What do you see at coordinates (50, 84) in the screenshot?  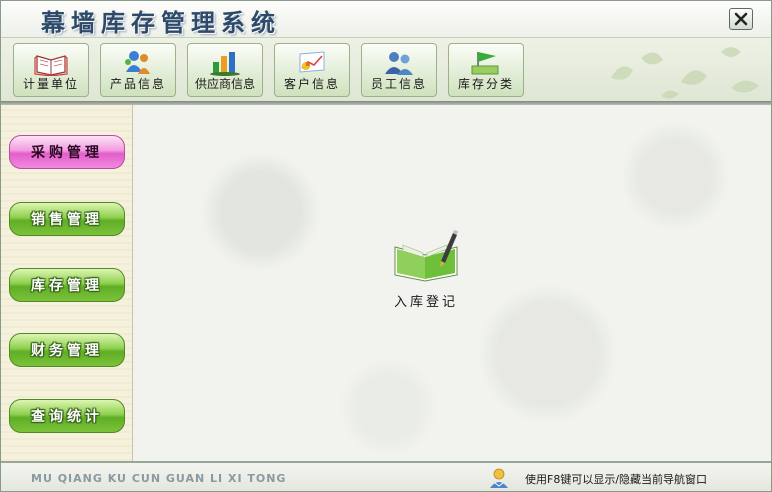 I see `toolbar-item-label: 计量单位` at bounding box center [50, 84].